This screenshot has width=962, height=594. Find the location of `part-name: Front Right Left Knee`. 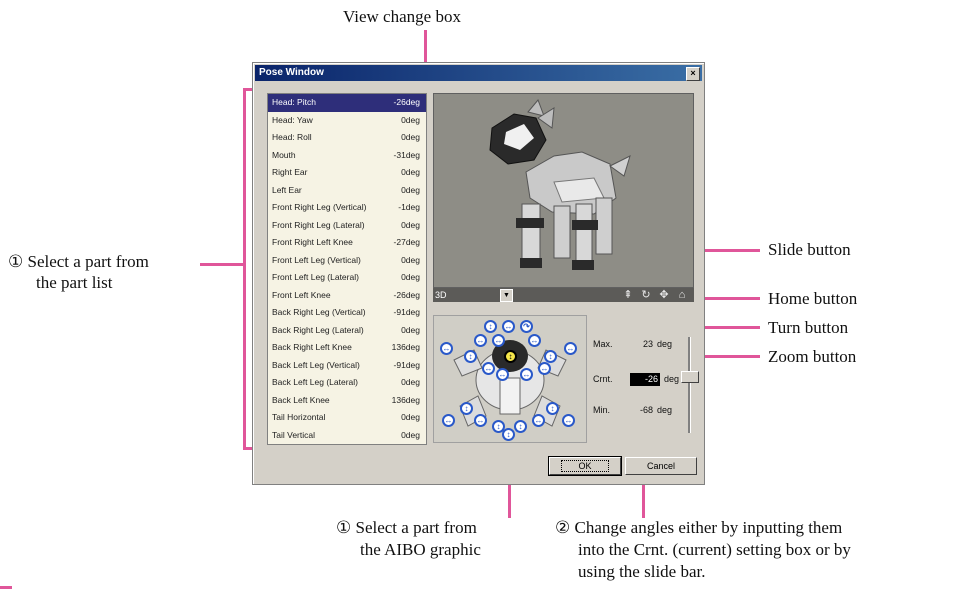

part-name: Front Right Left Knee is located at coordinates (312, 242).